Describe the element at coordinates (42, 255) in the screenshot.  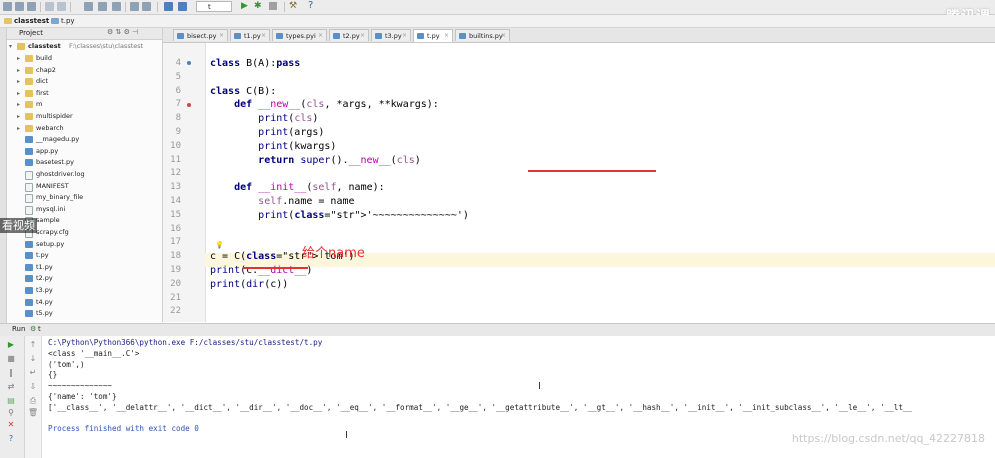
I see `tree-item-label: t.py` at that location.